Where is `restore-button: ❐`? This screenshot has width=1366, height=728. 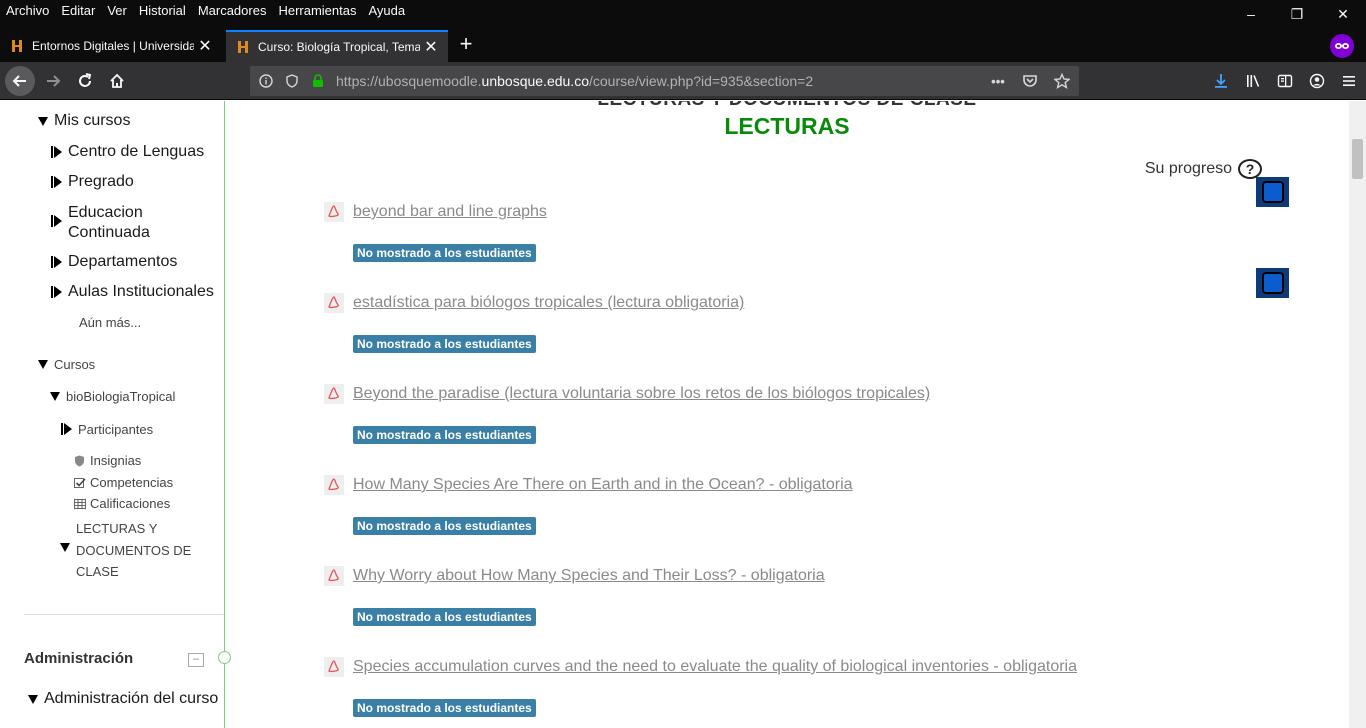 restore-button: ❐ is located at coordinates (1297, 14).